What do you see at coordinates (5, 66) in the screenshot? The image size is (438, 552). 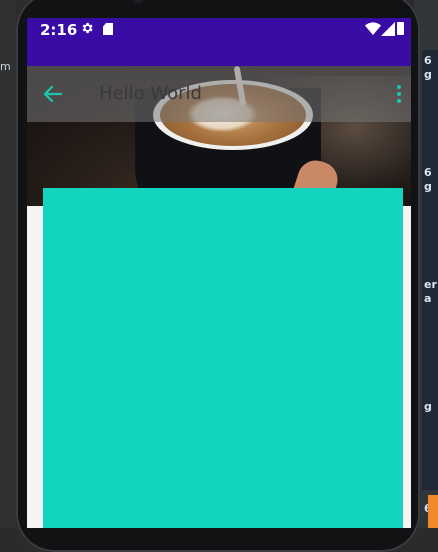 I see `ide-left-text: m` at bounding box center [5, 66].